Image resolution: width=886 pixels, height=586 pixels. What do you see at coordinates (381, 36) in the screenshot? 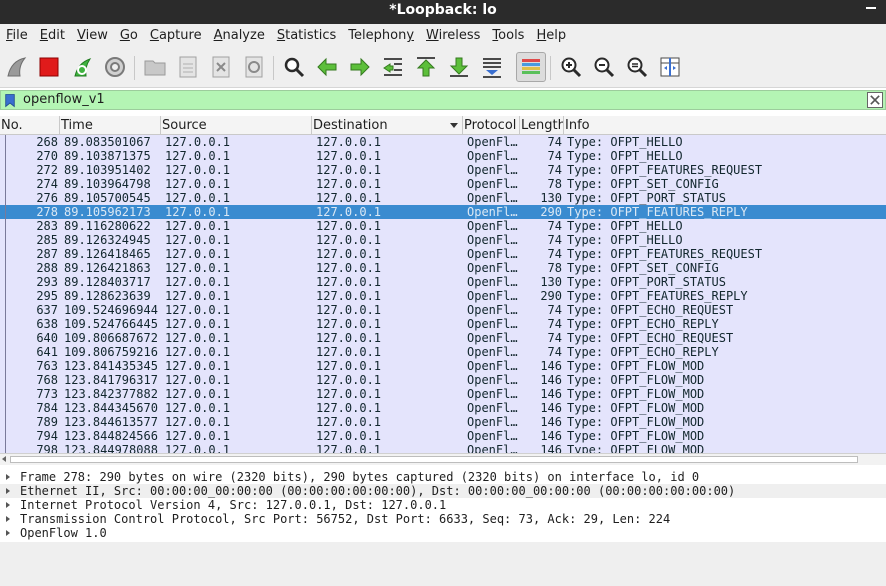
I see `menu-item: Telephony` at bounding box center [381, 36].